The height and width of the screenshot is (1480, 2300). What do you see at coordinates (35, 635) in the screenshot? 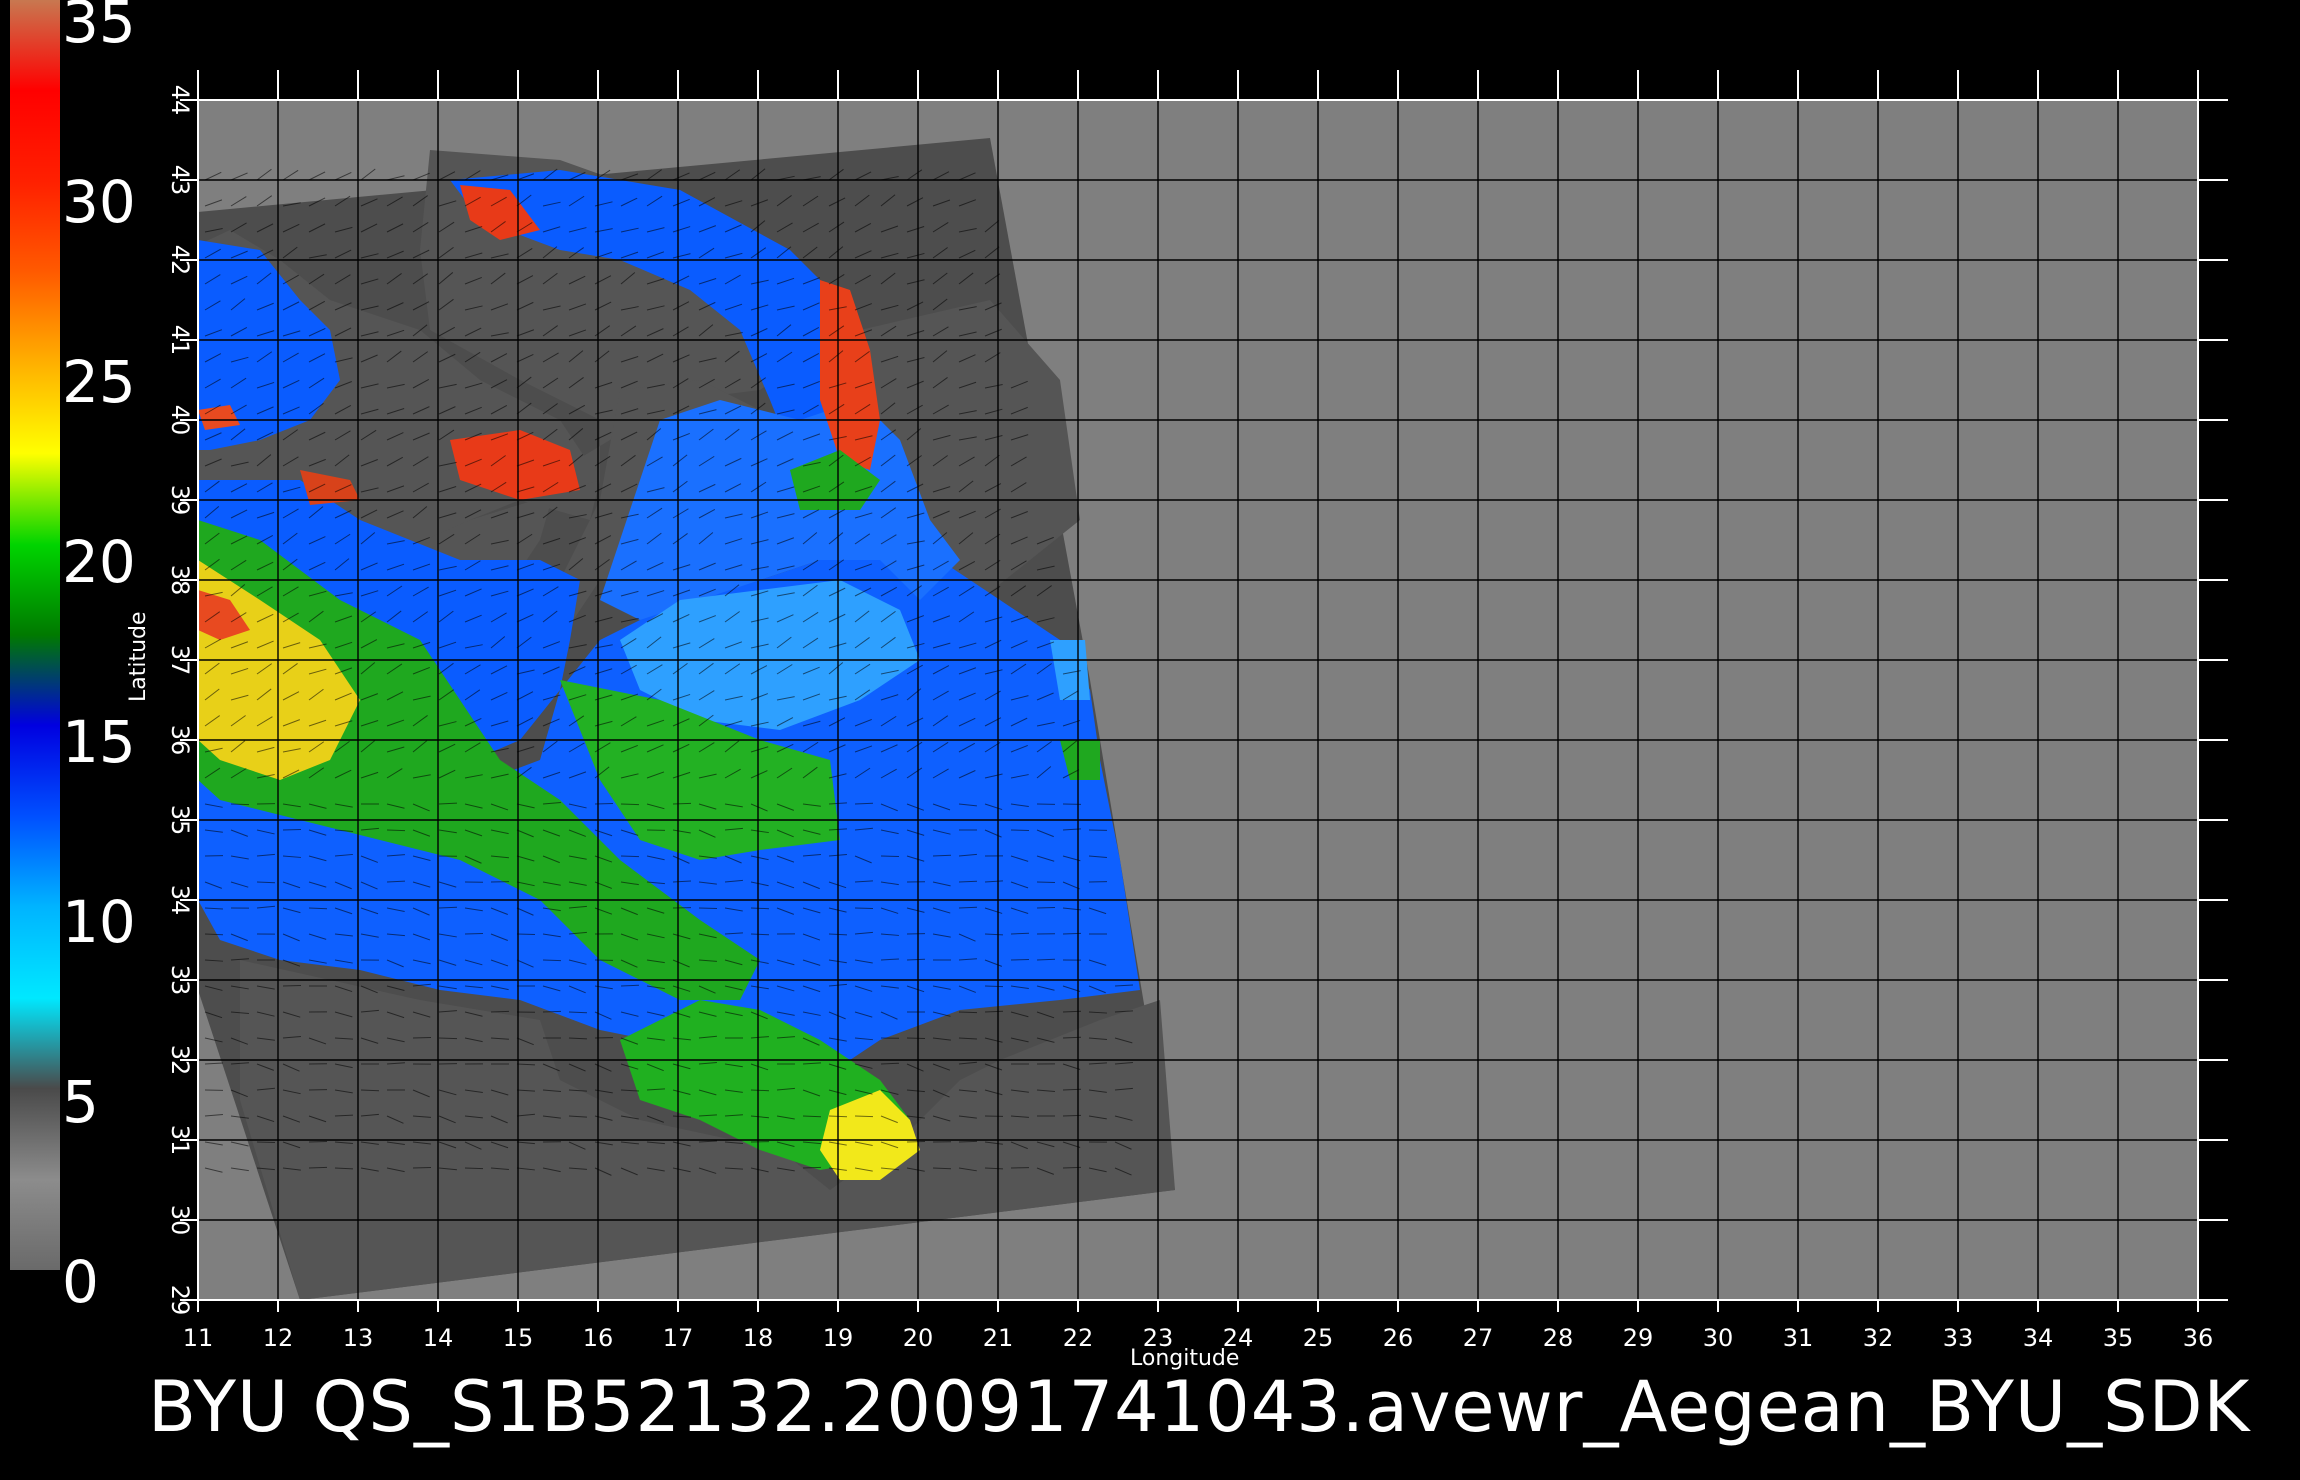
I see `colorbar` at bounding box center [35, 635].